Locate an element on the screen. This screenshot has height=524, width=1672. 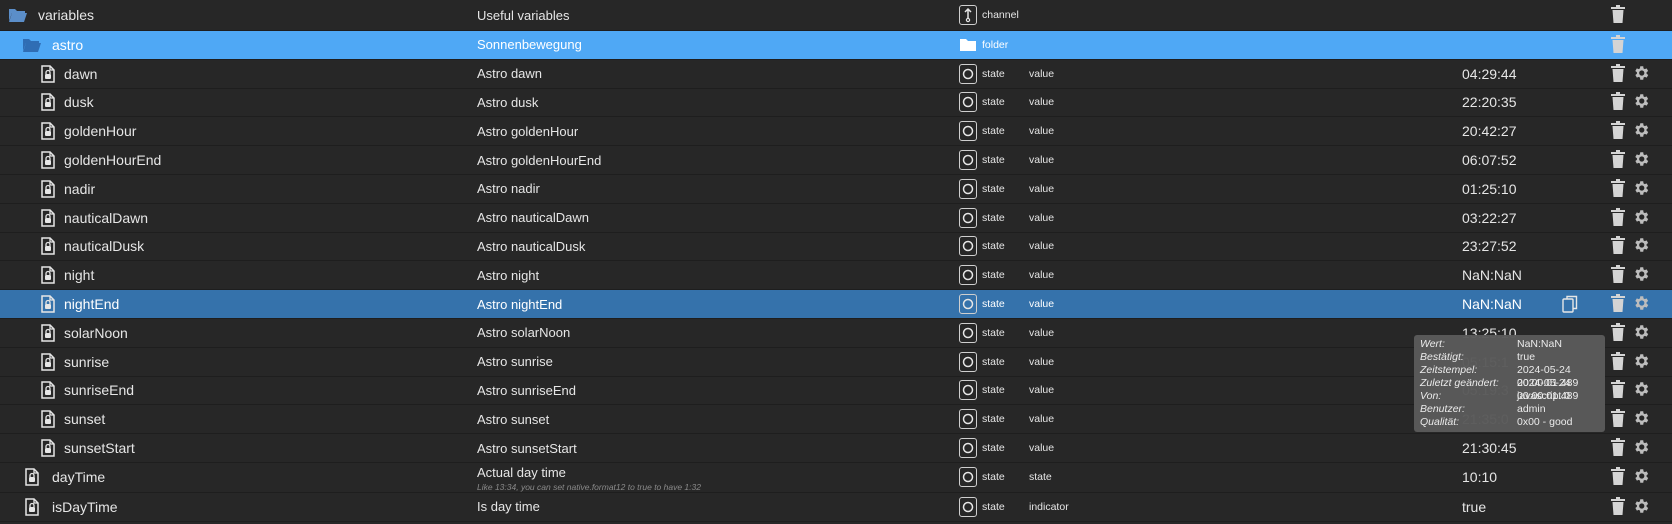
object-id: dawn is located at coordinates (81, 73).